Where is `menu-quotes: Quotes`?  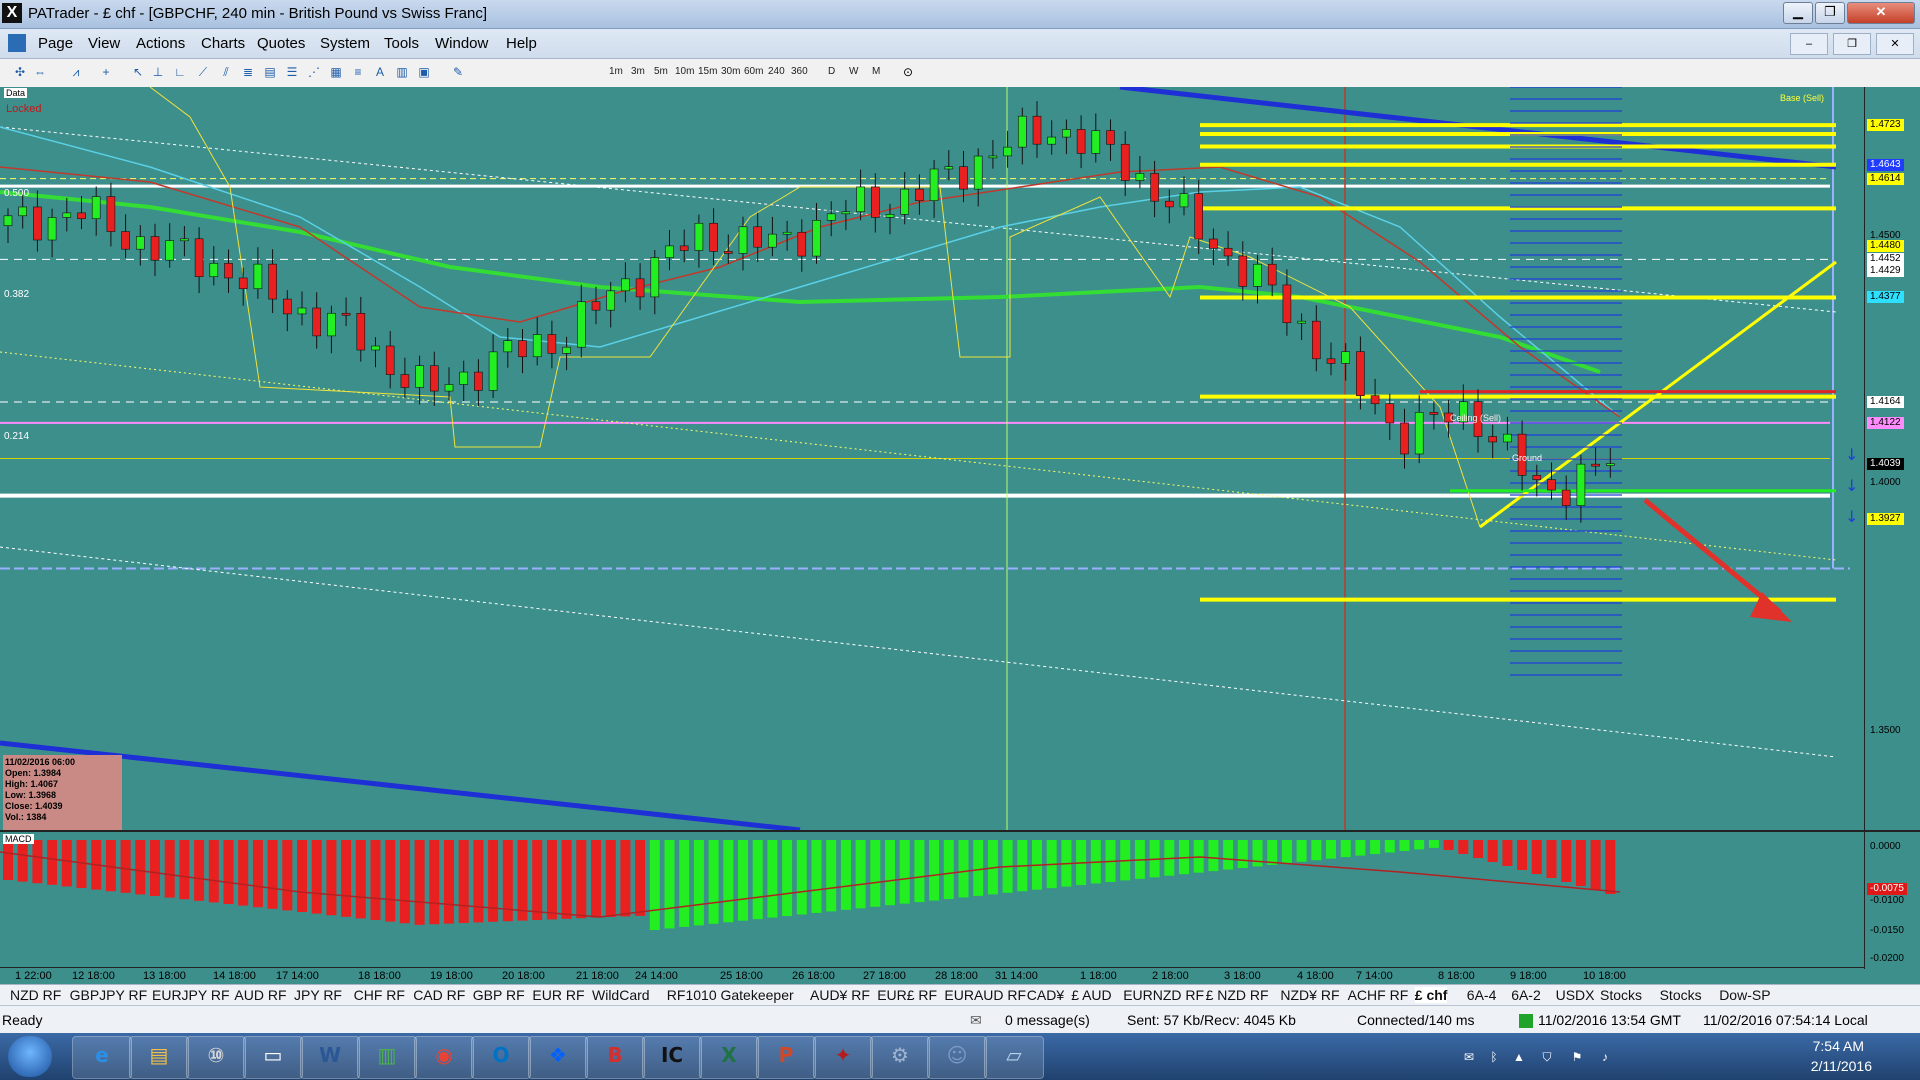
menu-quotes: Quotes is located at coordinates (281, 43).